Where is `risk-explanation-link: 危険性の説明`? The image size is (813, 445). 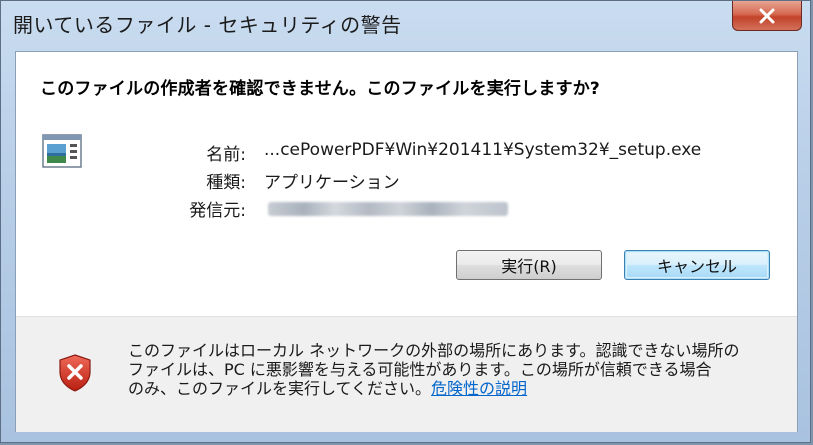 risk-explanation-link: 危険性の説明 is located at coordinates (479, 388).